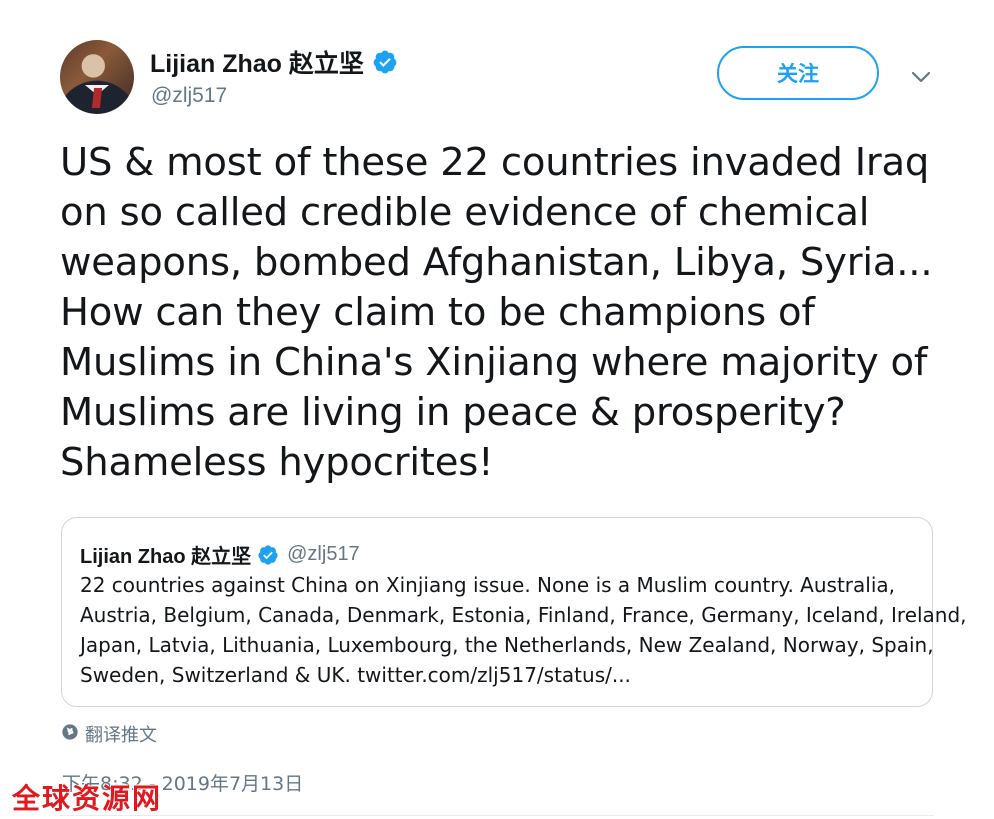 The width and height of the screenshot is (994, 819). What do you see at coordinates (798, 73) in the screenshot?
I see `follow-button: 关注` at bounding box center [798, 73].